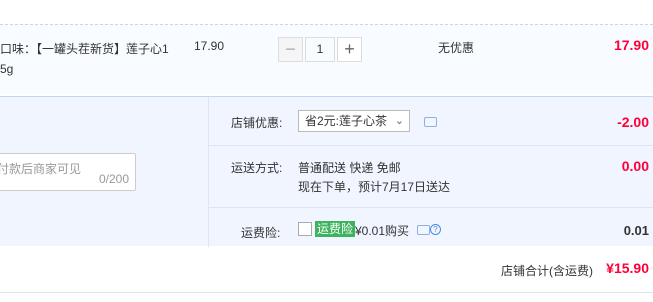 Image resolution: width=653 pixels, height=302 pixels. I want to click on item-name: 口味：【一罐头茬新货】莲子心1 5g, so click(87, 59).